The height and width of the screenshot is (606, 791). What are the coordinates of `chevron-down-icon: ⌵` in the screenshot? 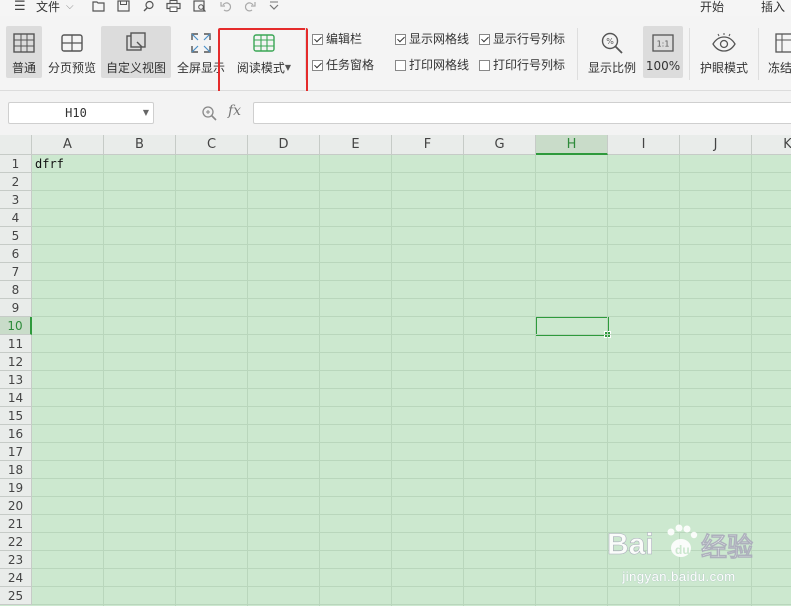 It's located at (70, 6).